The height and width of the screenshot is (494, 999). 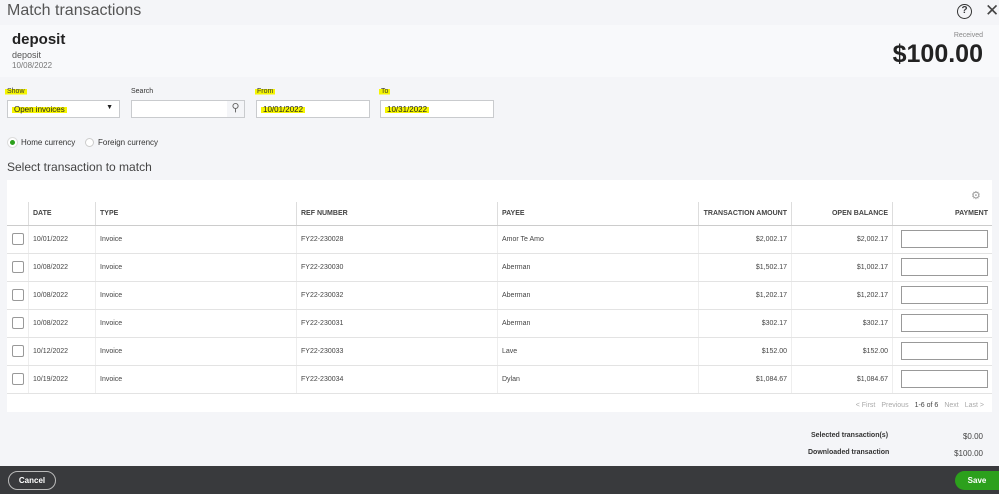 I want to click on cell-open-balance: $152.00, so click(x=842, y=351).